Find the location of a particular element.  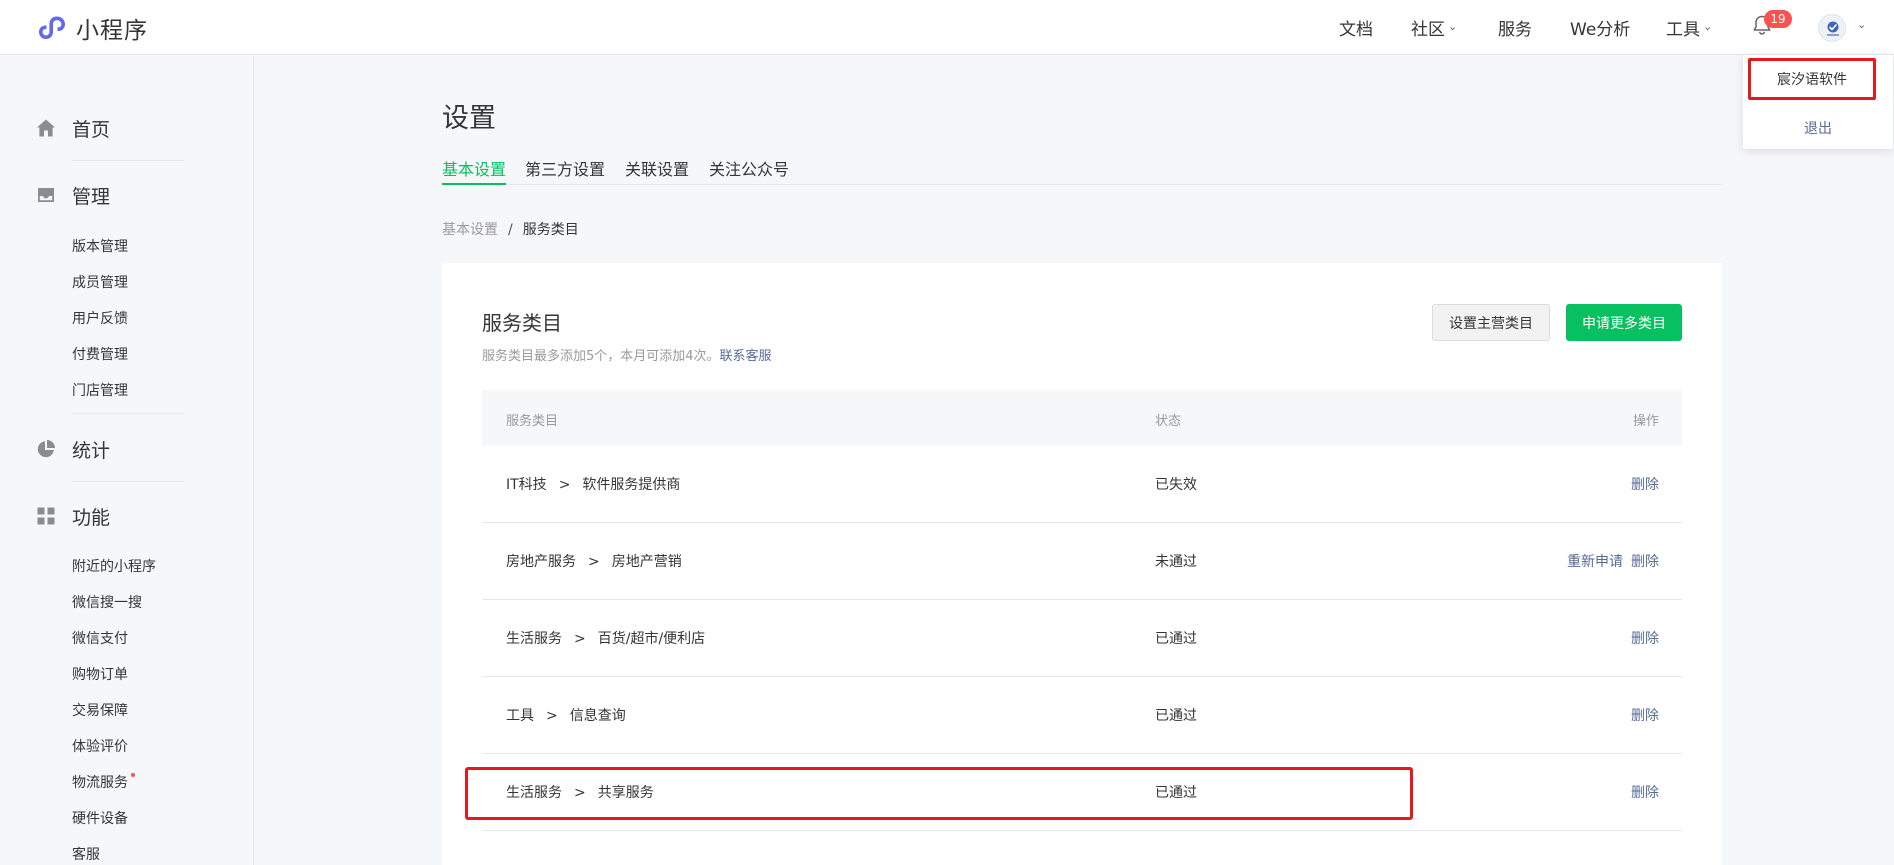

sidebar-item-manage: 管理 is located at coordinates (73, 195).